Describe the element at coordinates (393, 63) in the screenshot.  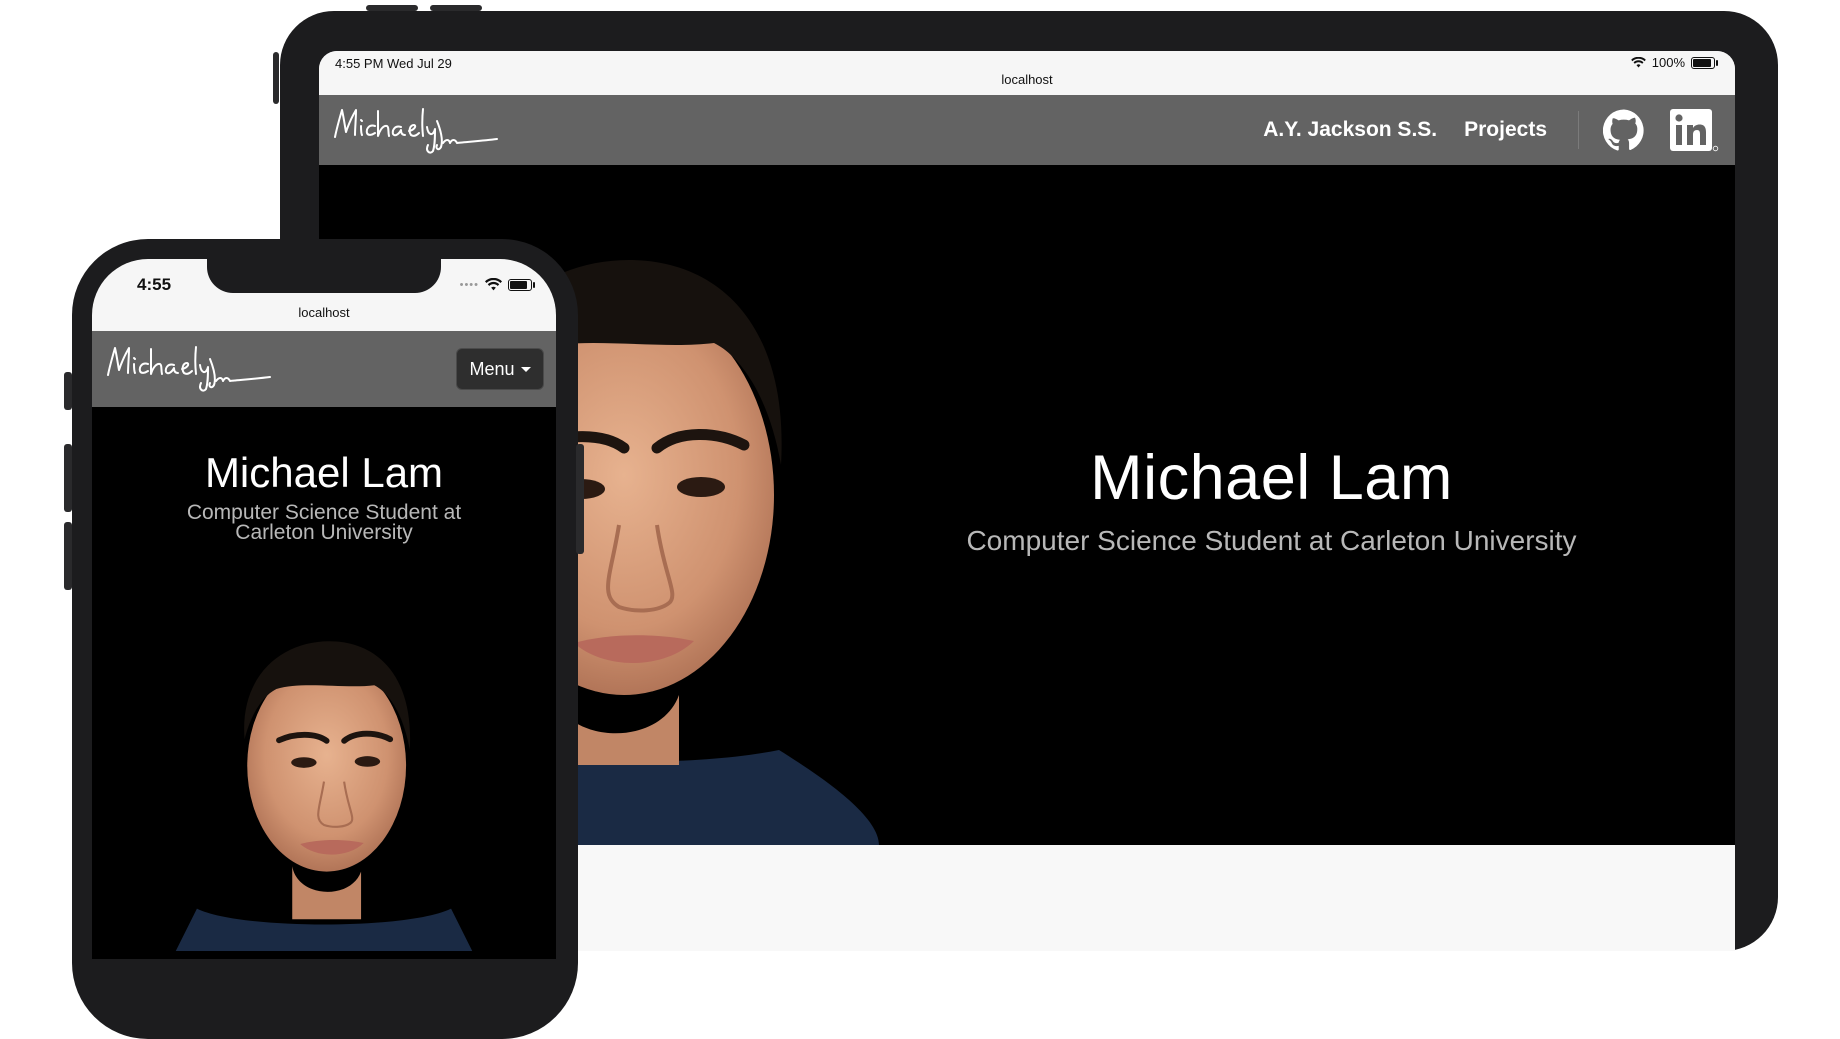
I see `tablet-status-time: 4:55 PM Wed Jul 29` at that location.